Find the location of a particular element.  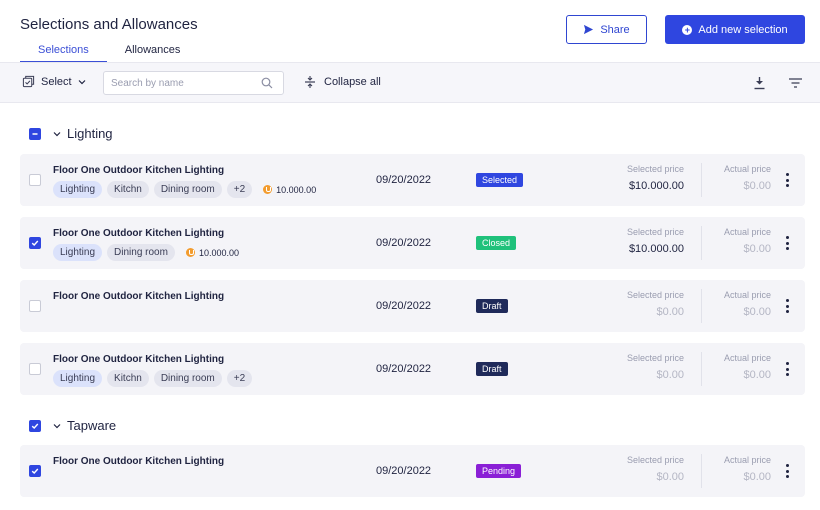

group-checkbox-tapware is located at coordinates (35, 425).